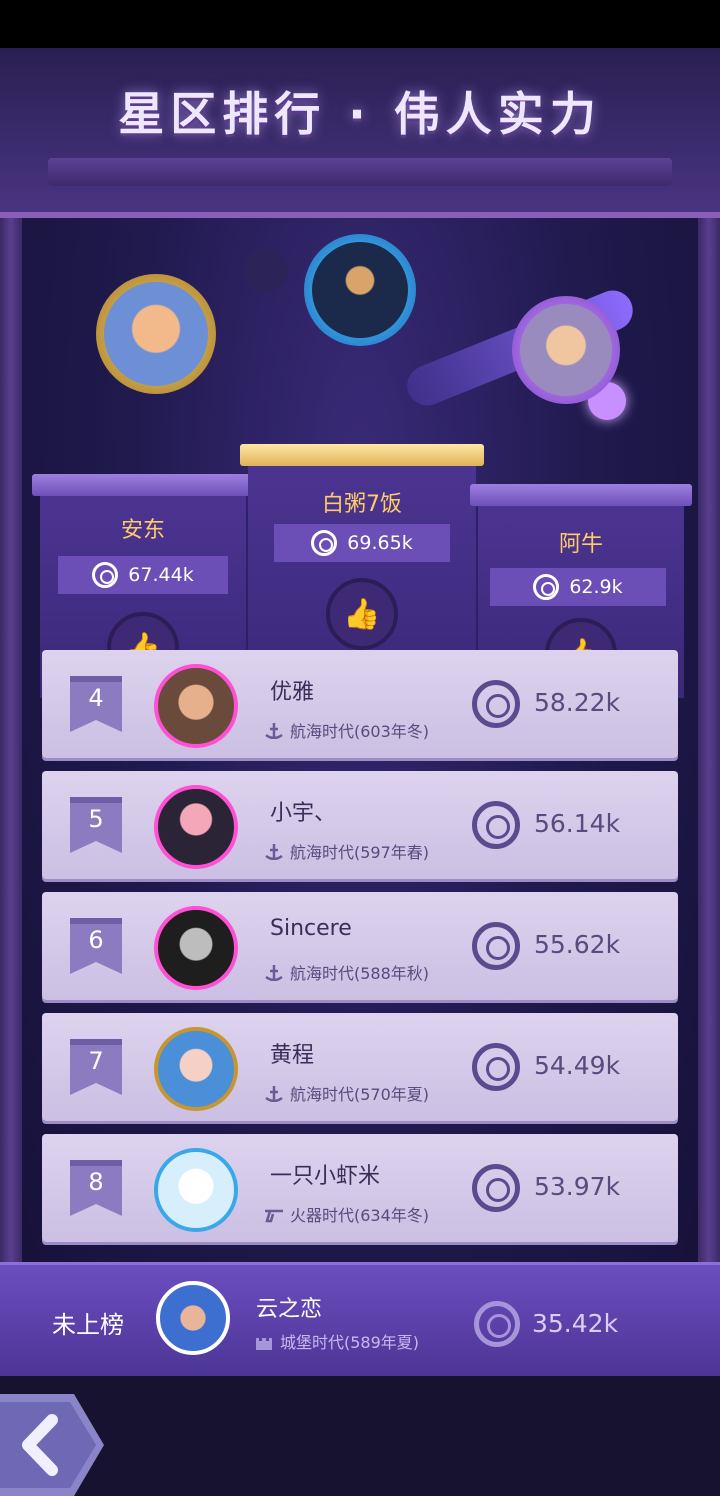  I want to click on musket-icon, so click(274, 1216).